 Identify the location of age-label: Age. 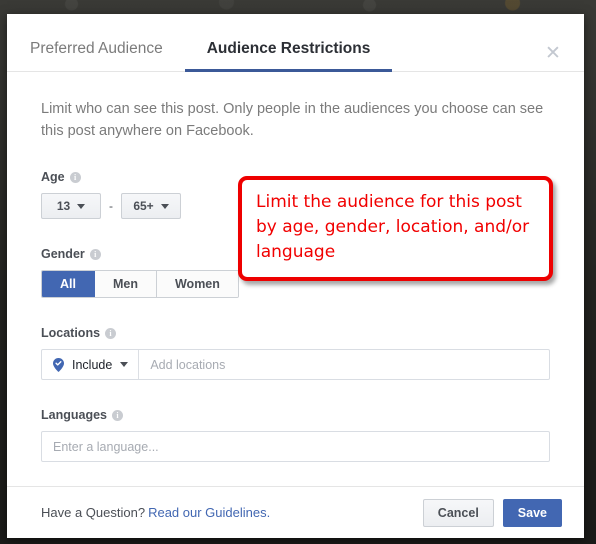
(53, 177).